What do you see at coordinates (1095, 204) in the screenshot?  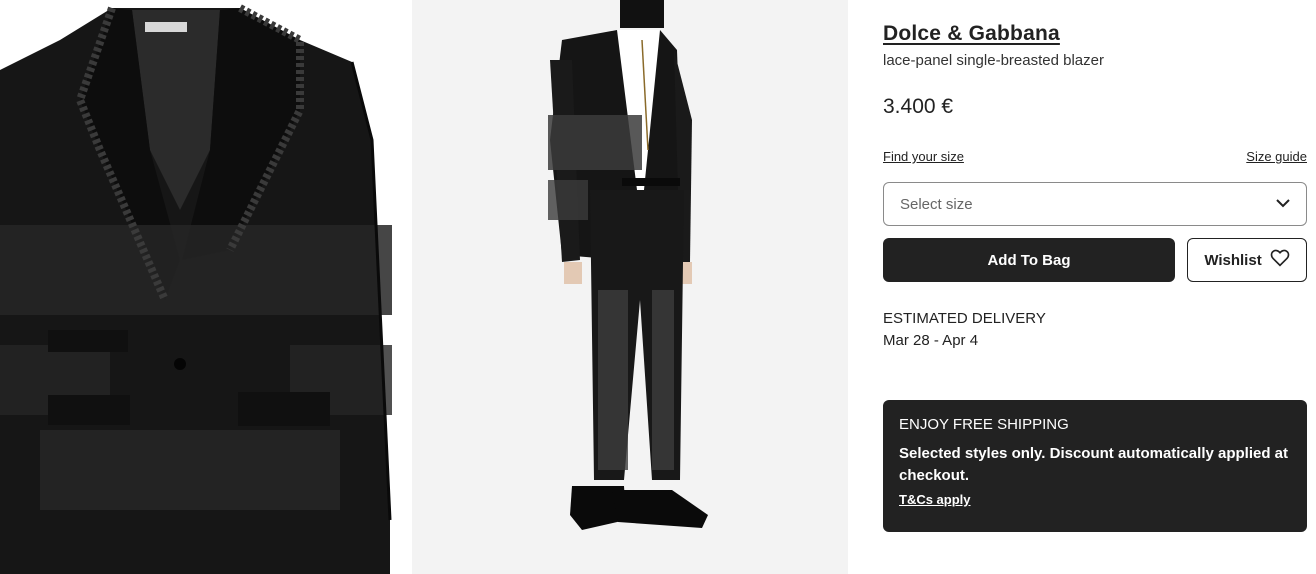 I see `size-select: Select size` at bounding box center [1095, 204].